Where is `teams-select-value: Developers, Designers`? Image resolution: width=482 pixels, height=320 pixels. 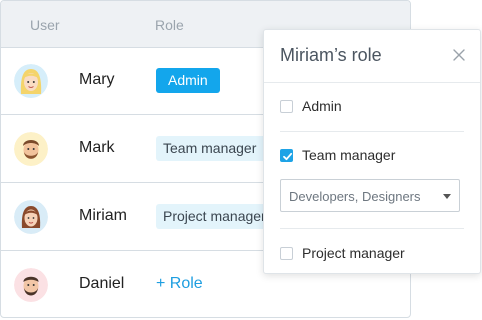 teams-select-value: Developers, Designers is located at coordinates (355, 196).